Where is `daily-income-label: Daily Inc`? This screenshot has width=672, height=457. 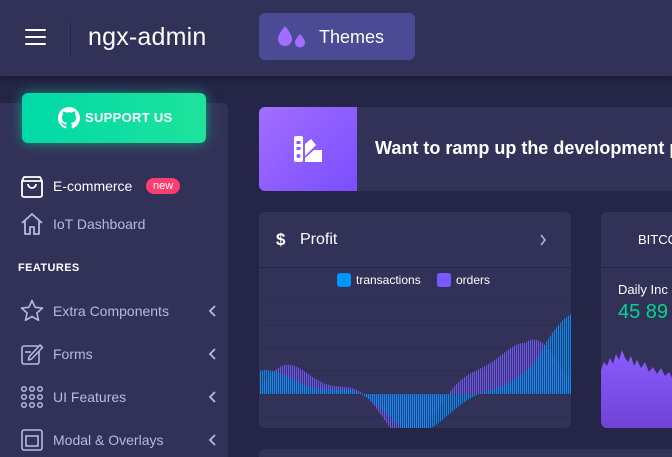 daily-income-label: Daily Inc is located at coordinates (643, 289).